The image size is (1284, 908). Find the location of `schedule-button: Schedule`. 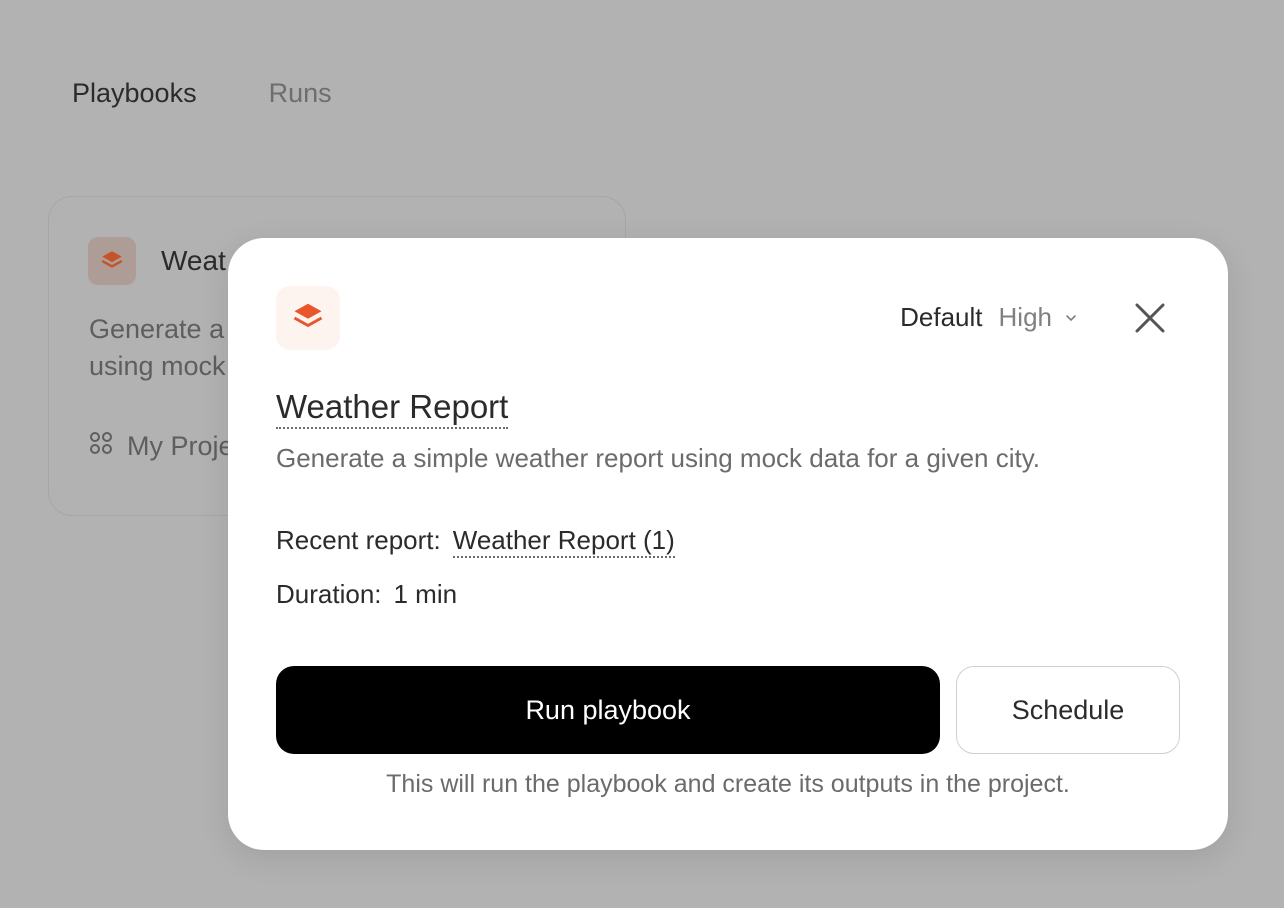

schedule-button: Schedule is located at coordinates (1068, 710).